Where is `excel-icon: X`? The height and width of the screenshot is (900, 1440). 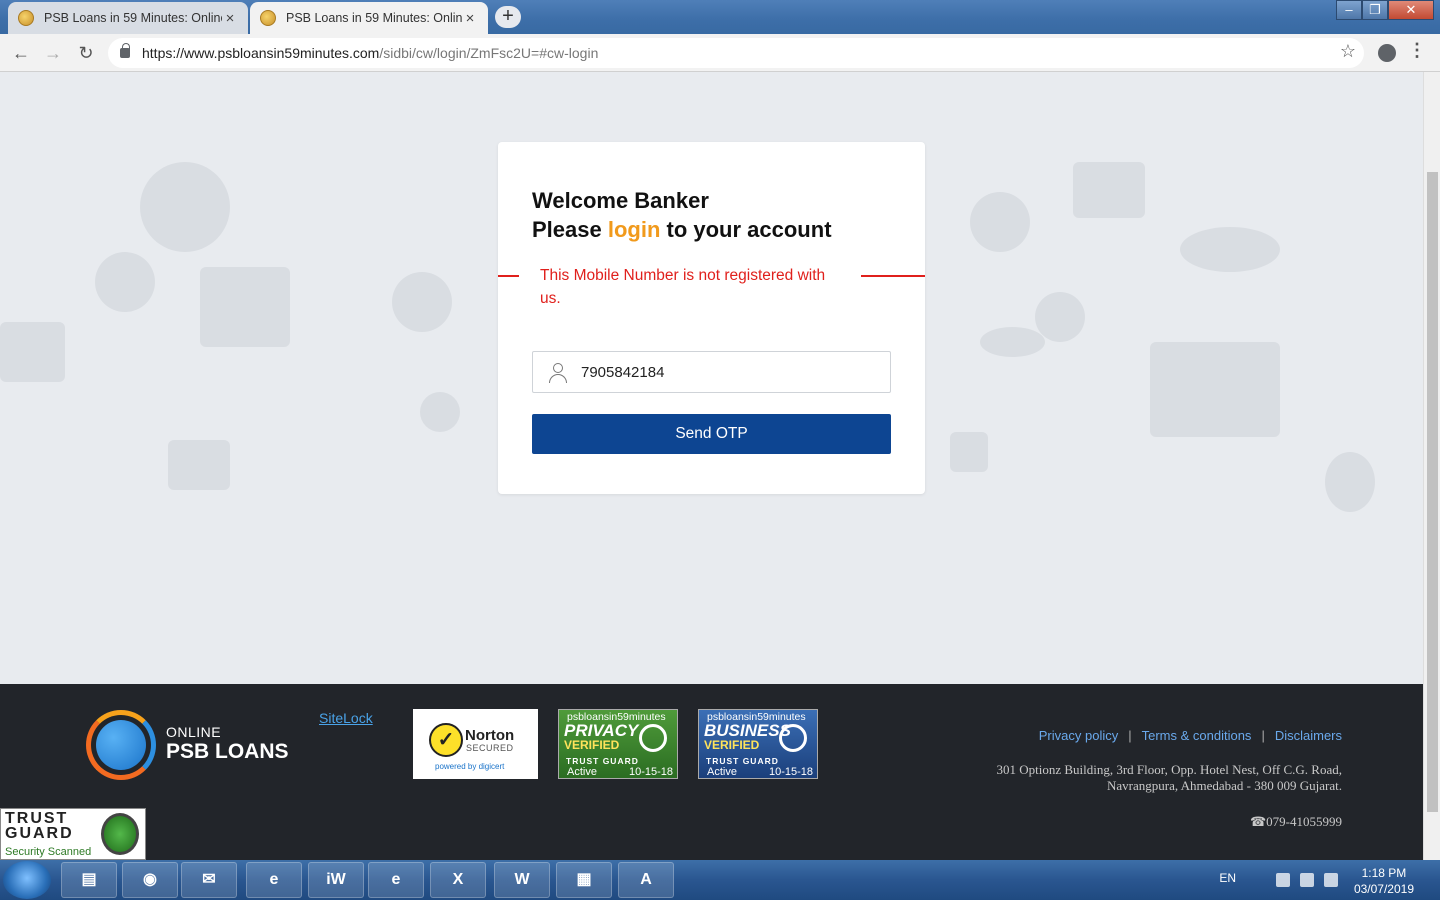 excel-icon: X is located at coordinates (458, 880).